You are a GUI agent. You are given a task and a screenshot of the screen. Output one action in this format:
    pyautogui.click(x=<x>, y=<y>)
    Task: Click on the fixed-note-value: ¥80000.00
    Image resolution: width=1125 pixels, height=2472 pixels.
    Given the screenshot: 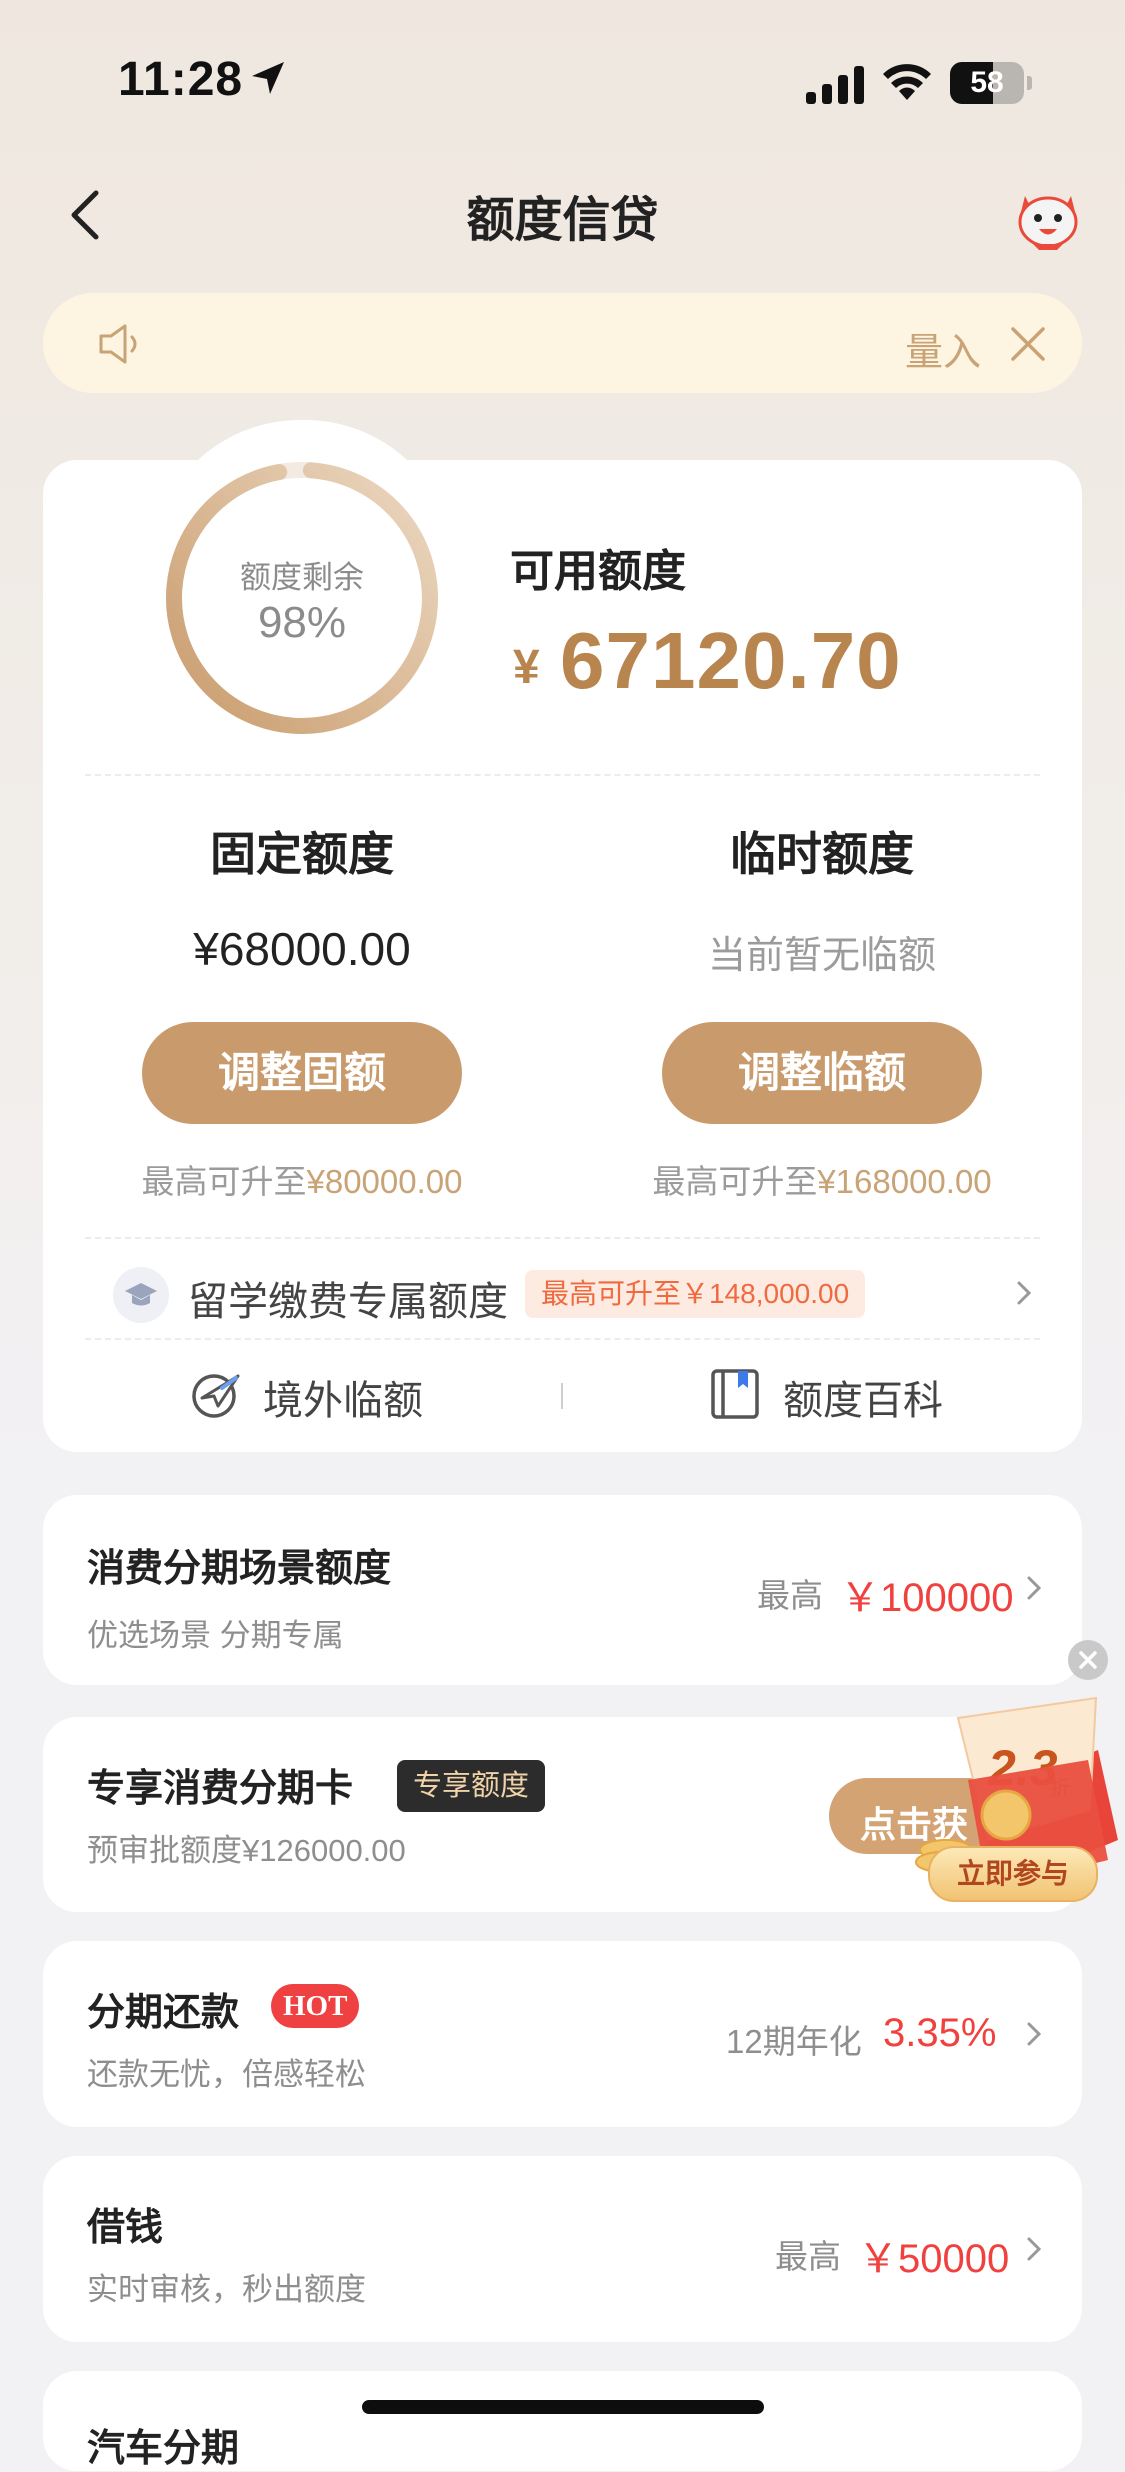 What is the action you would take?
    pyautogui.click(x=384, y=1181)
    